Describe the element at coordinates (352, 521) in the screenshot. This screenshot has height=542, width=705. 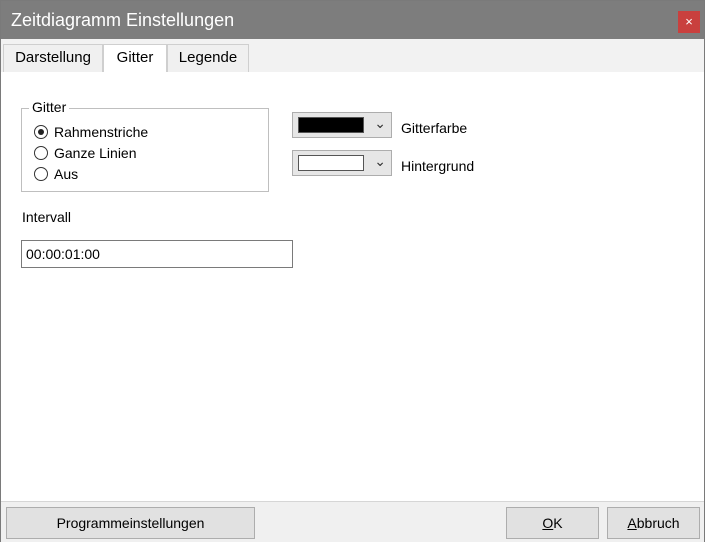
I see `dialog-footer: Programmeinstellungen OK Abbruch` at that location.